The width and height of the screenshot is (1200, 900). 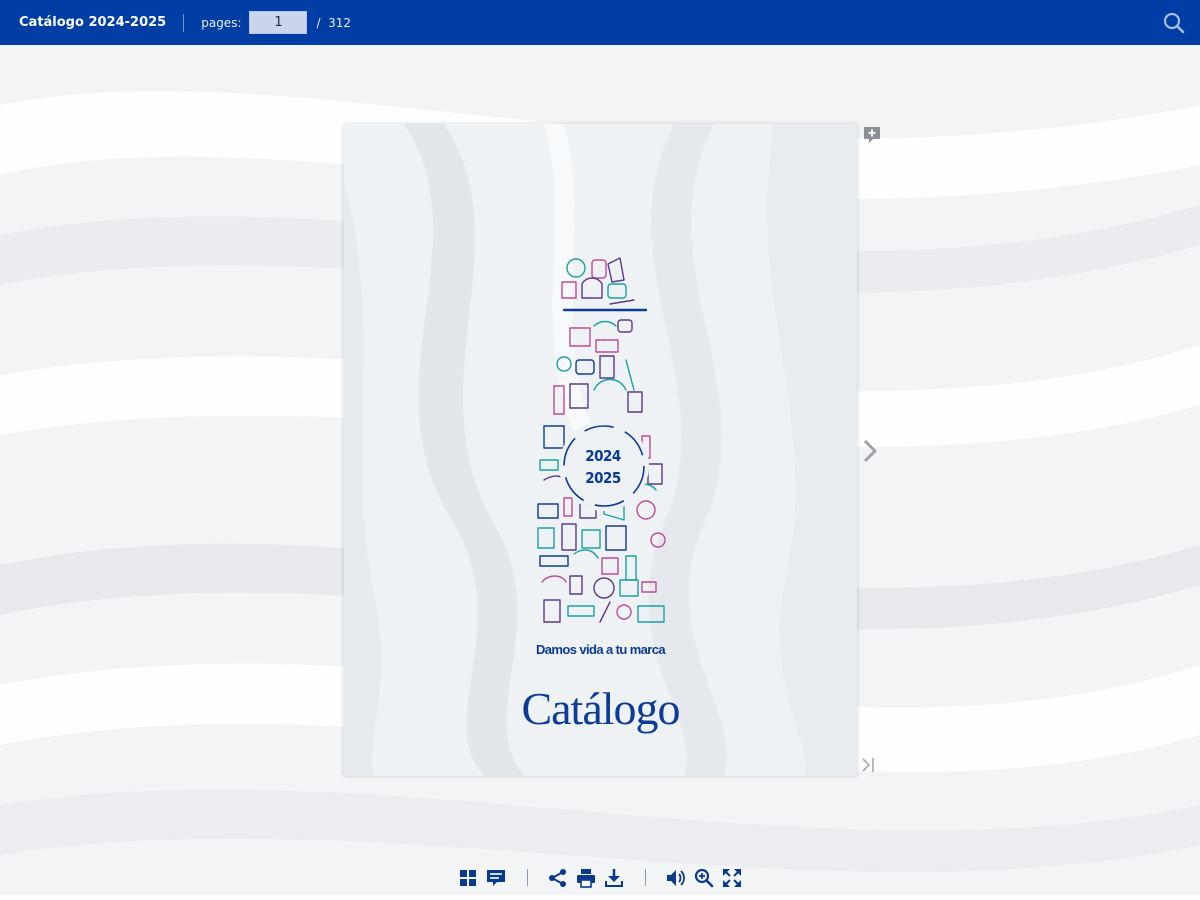 What do you see at coordinates (872, 135) in the screenshot?
I see `add-comment-icon` at bounding box center [872, 135].